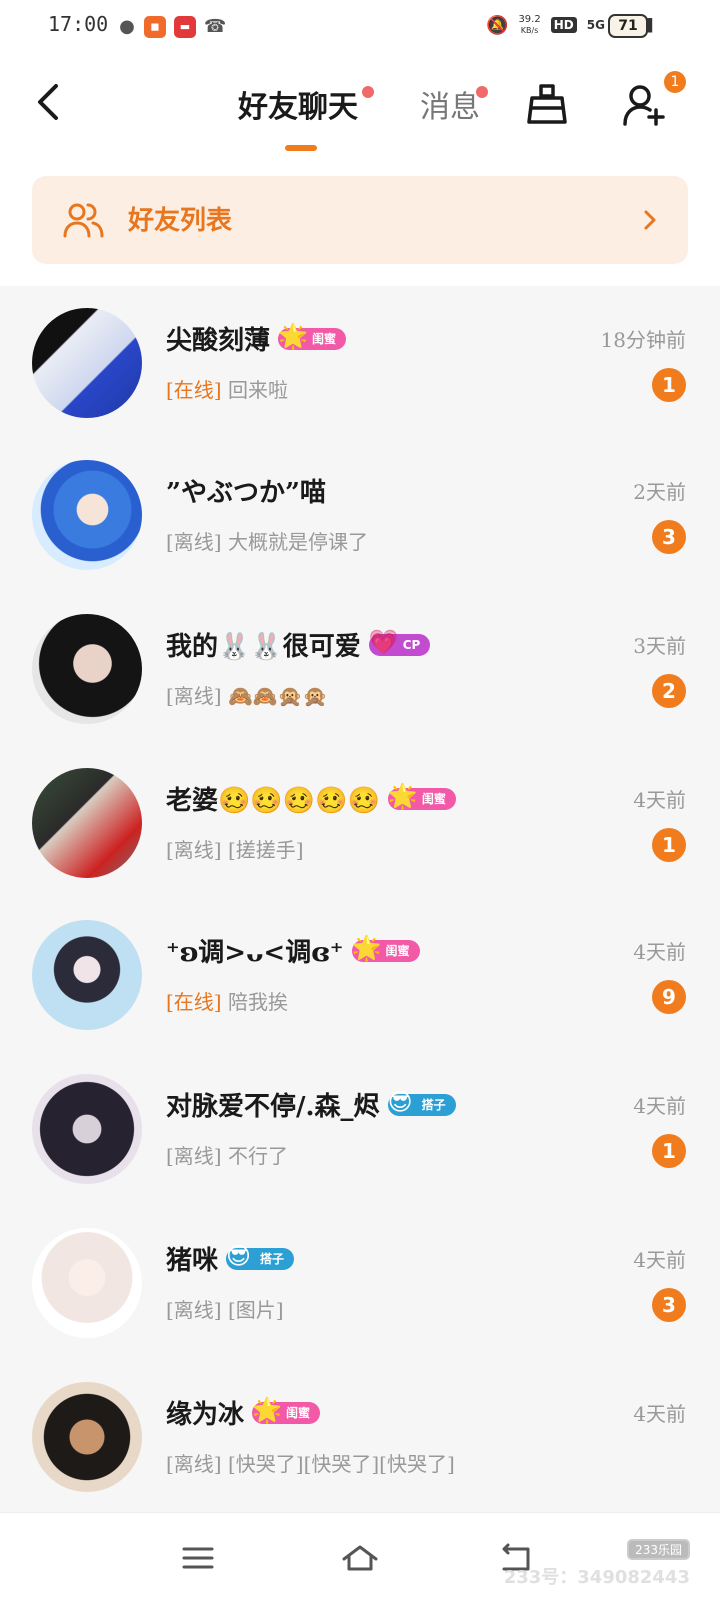 This screenshot has width=720, height=1600. What do you see at coordinates (628, 26) in the screenshot?
I see `battery-icon: 71` at bounding box center [628, 26].